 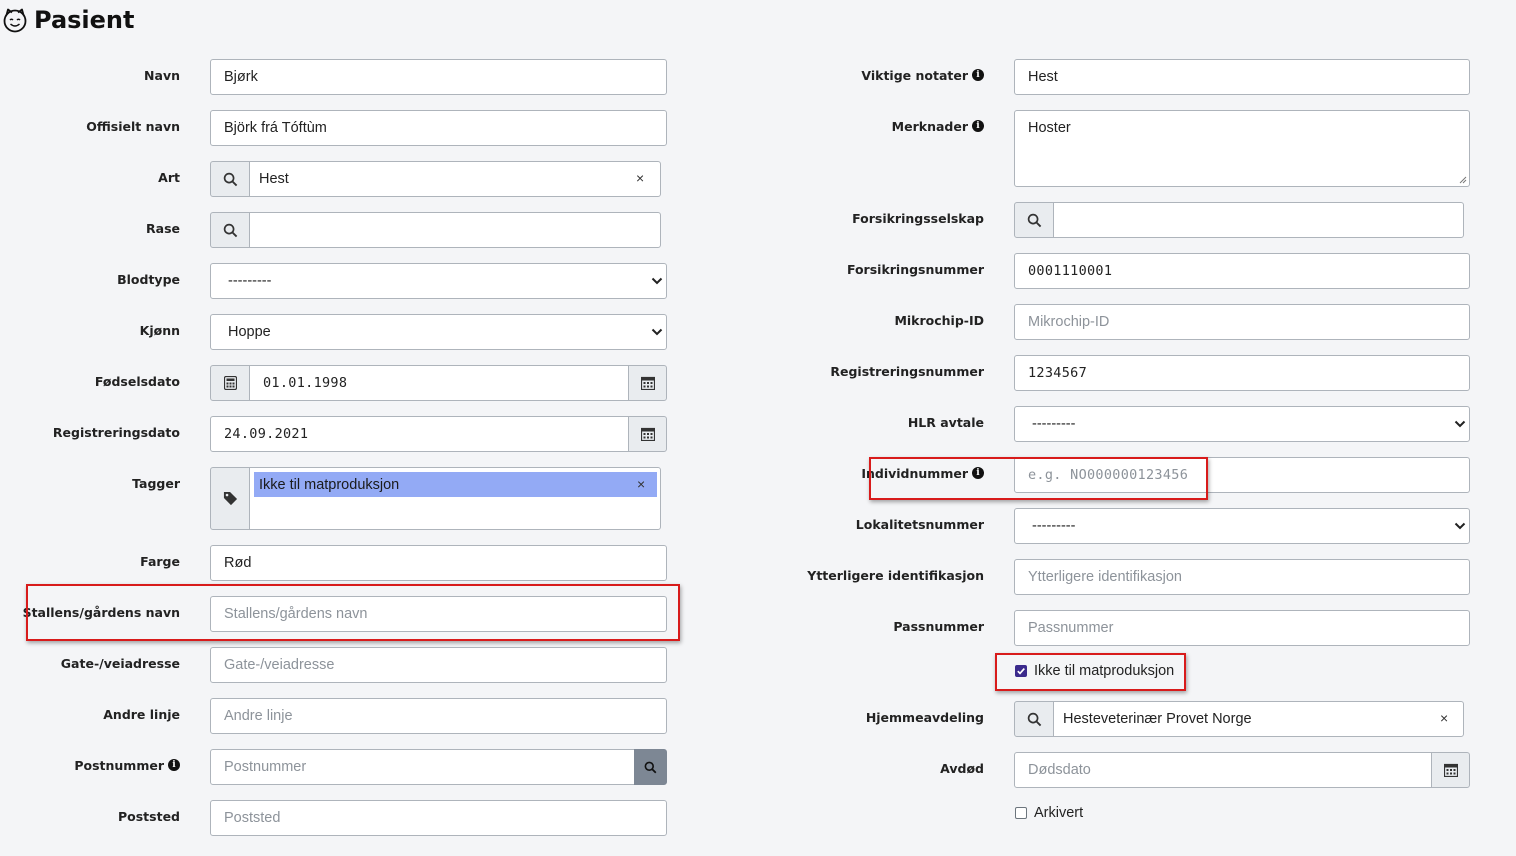 What do you see at coordinates (1021, 813) in the screenshot?
I see `arkivert-checkbox` at bounding box center [1021, 813].